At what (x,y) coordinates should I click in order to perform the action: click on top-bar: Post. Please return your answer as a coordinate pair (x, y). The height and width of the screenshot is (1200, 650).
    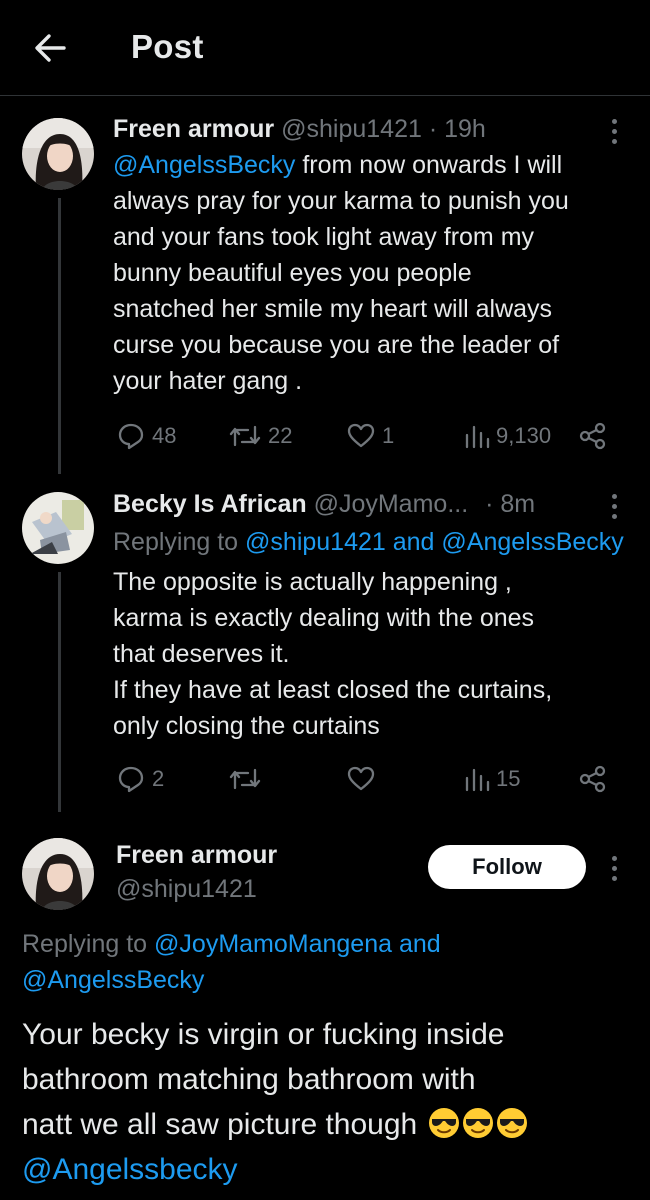
    Looking at the image, I should click on (325, 48).